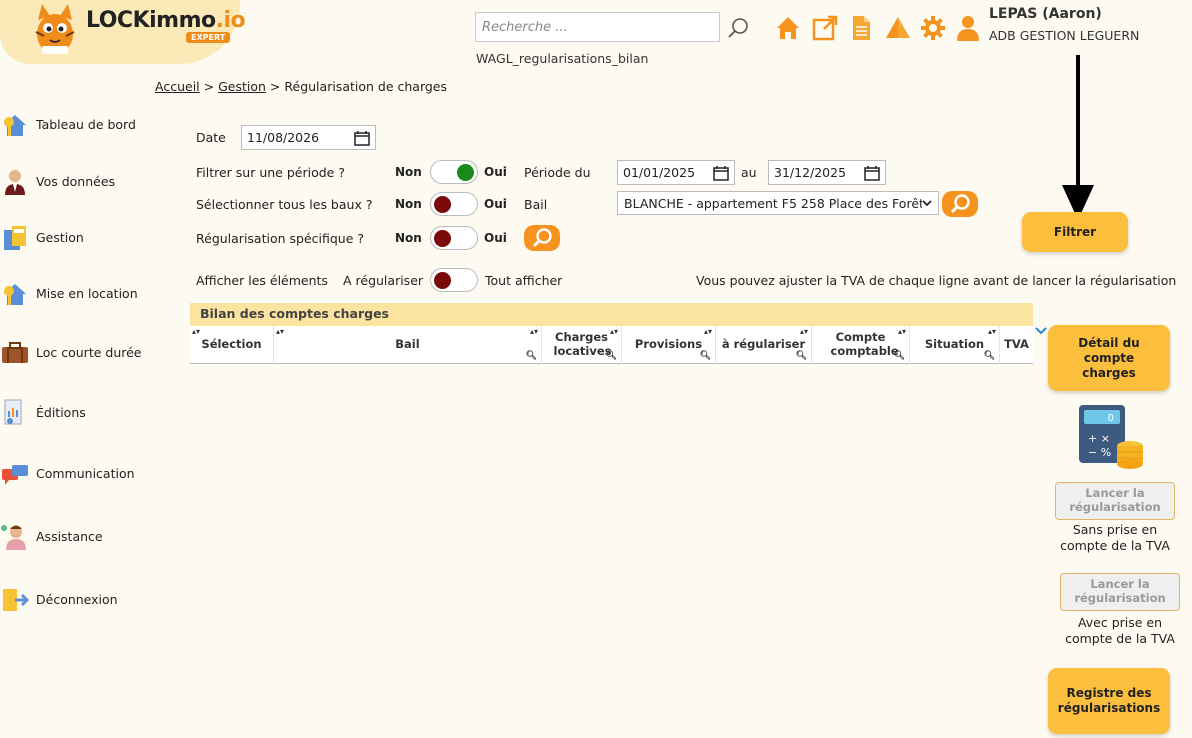 The width and height of the screenshot is (1192, 738). Describe the element at coordinates (60, 237) in the screenshot. I see `sidebar-item-label: Gestion` at that location.